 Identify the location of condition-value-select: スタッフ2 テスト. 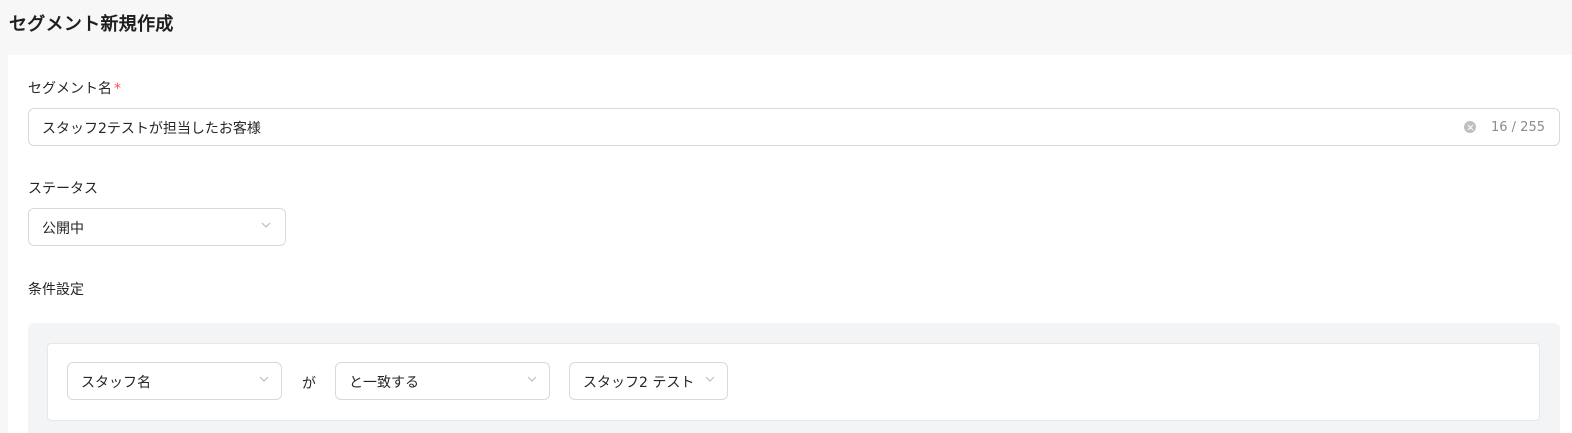
(648, 381).